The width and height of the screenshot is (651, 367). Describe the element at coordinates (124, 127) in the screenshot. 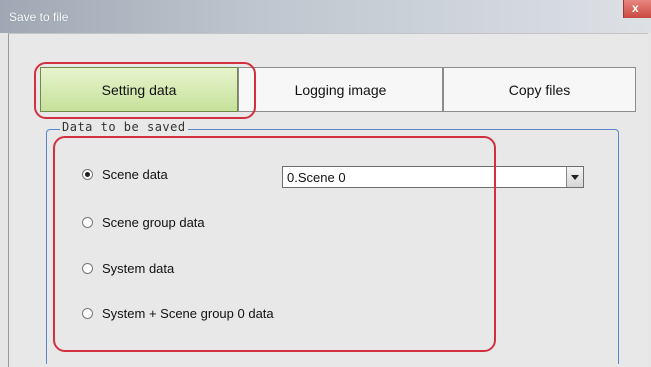

I see `group-legend: Data to be saved` at that location.